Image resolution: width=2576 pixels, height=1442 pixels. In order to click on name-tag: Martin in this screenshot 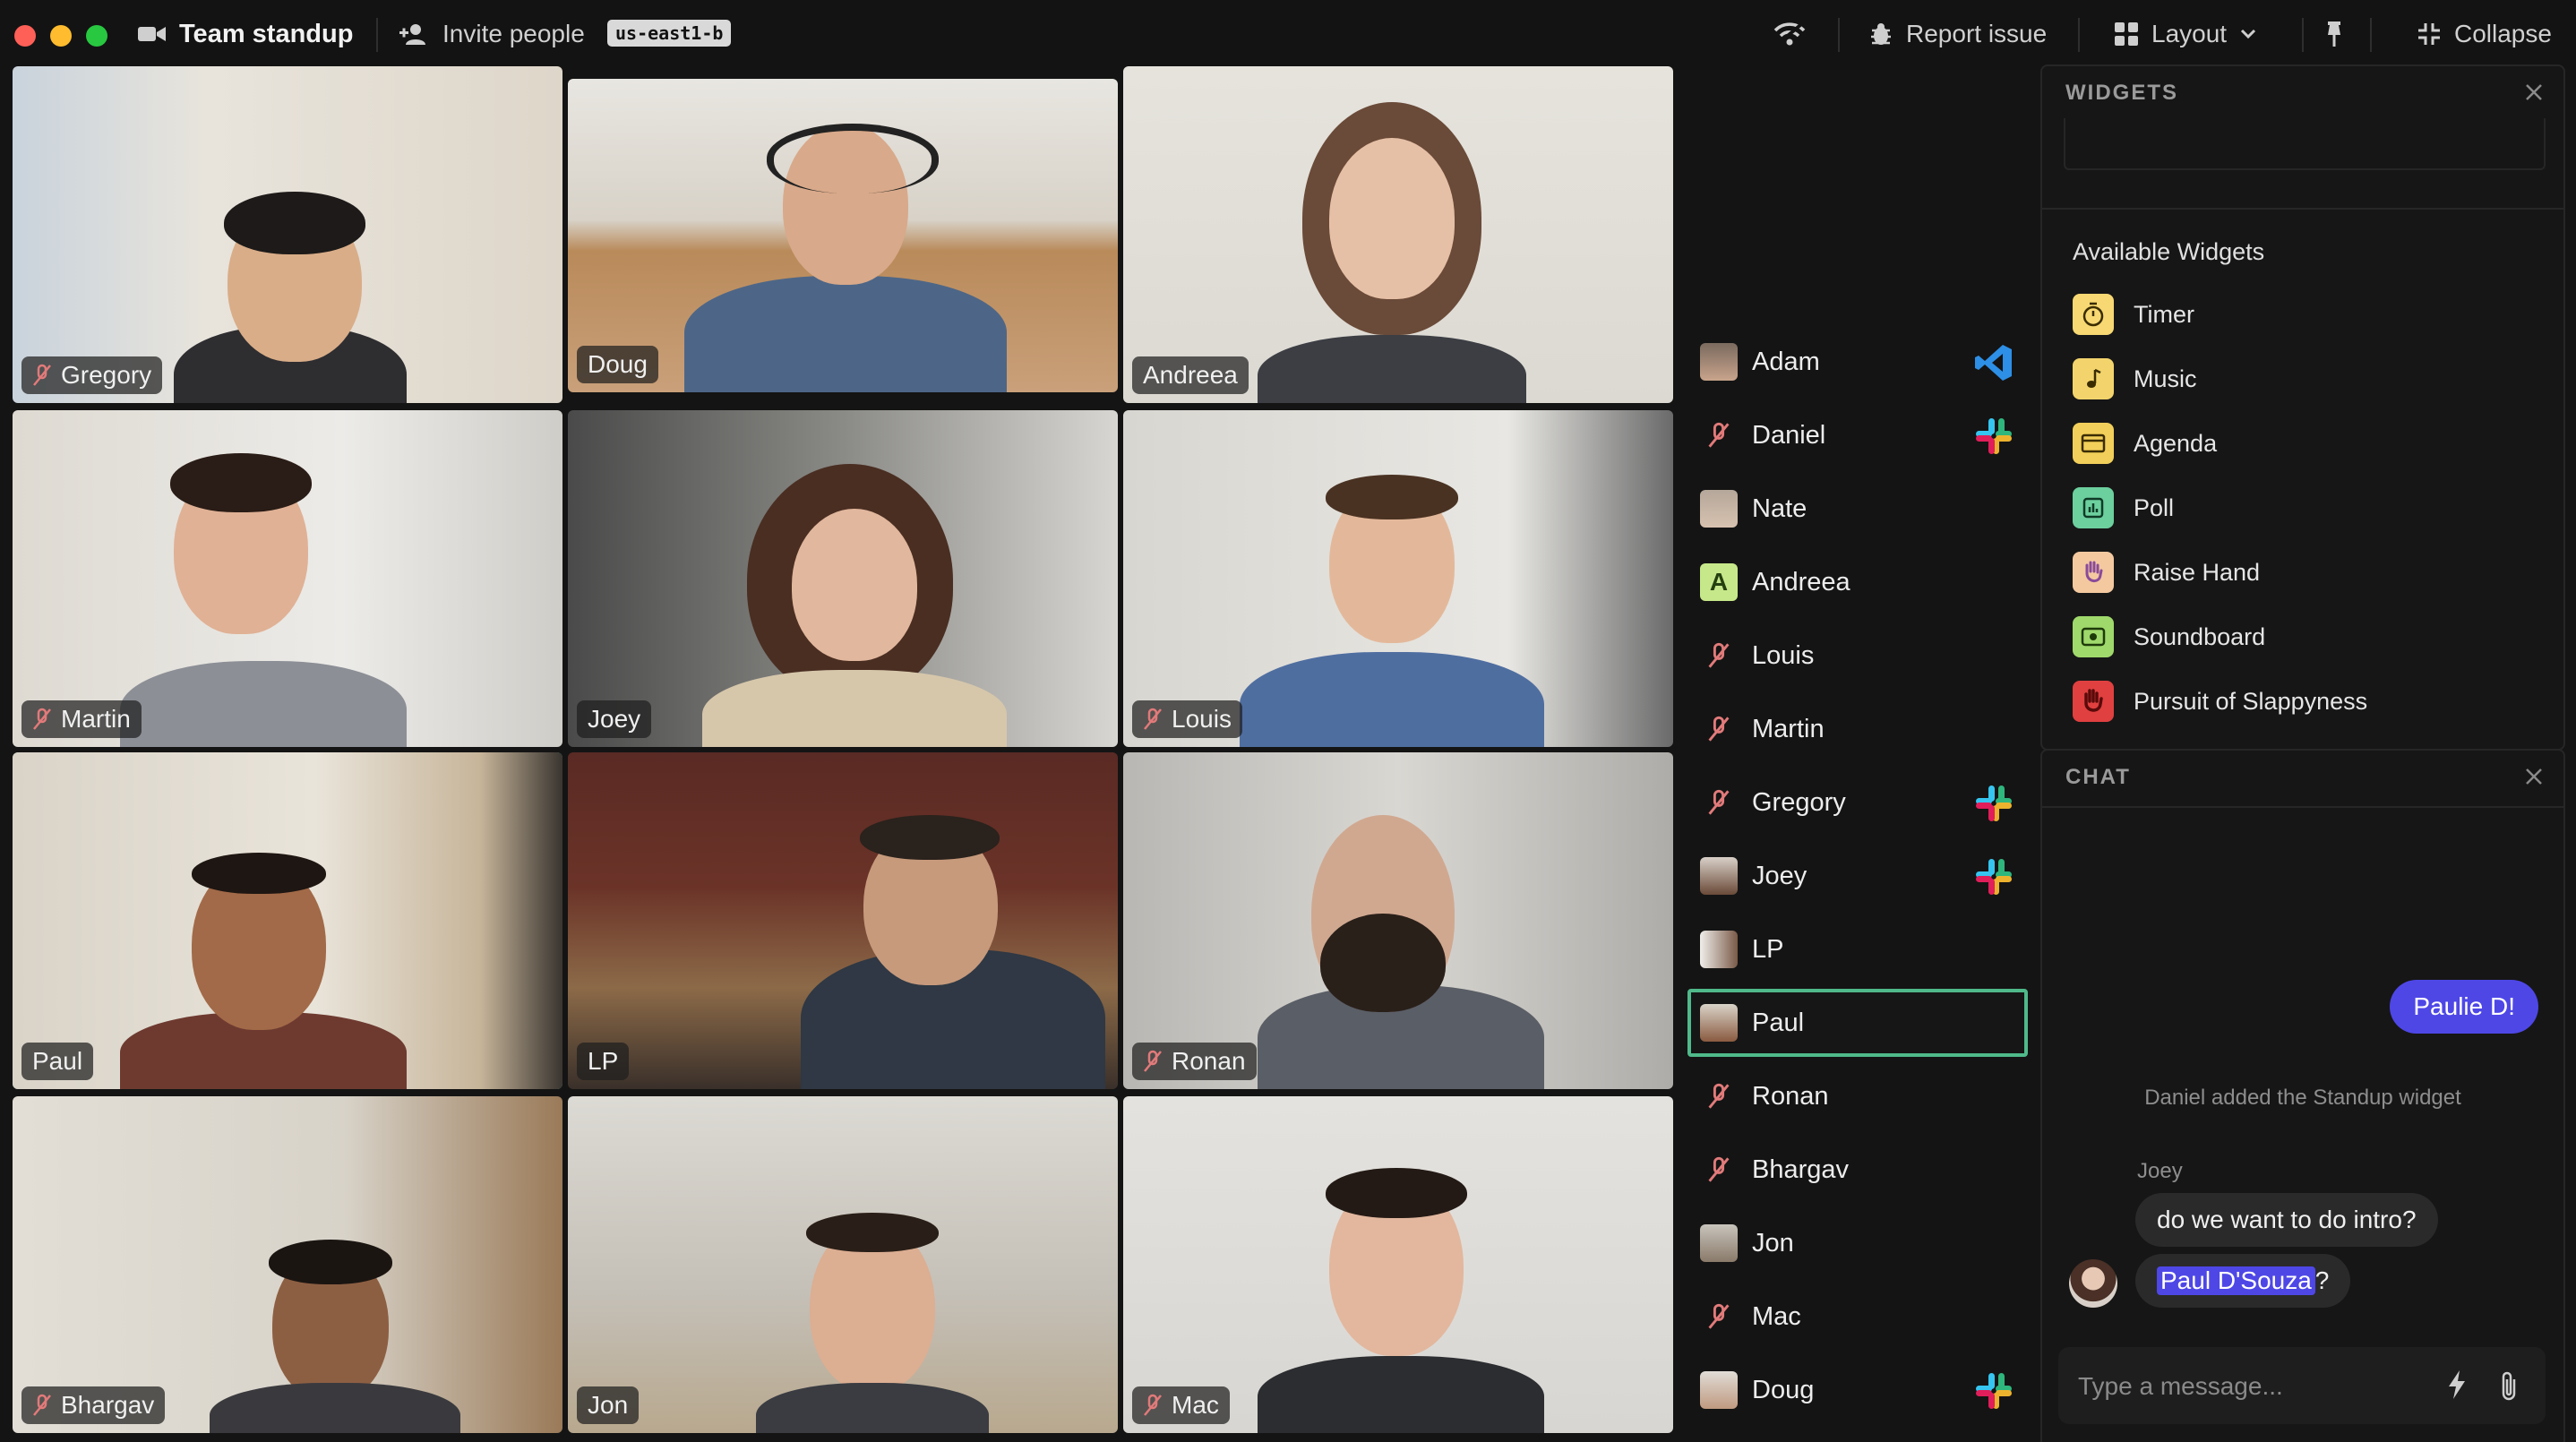, I will do `click(81, 719)`.